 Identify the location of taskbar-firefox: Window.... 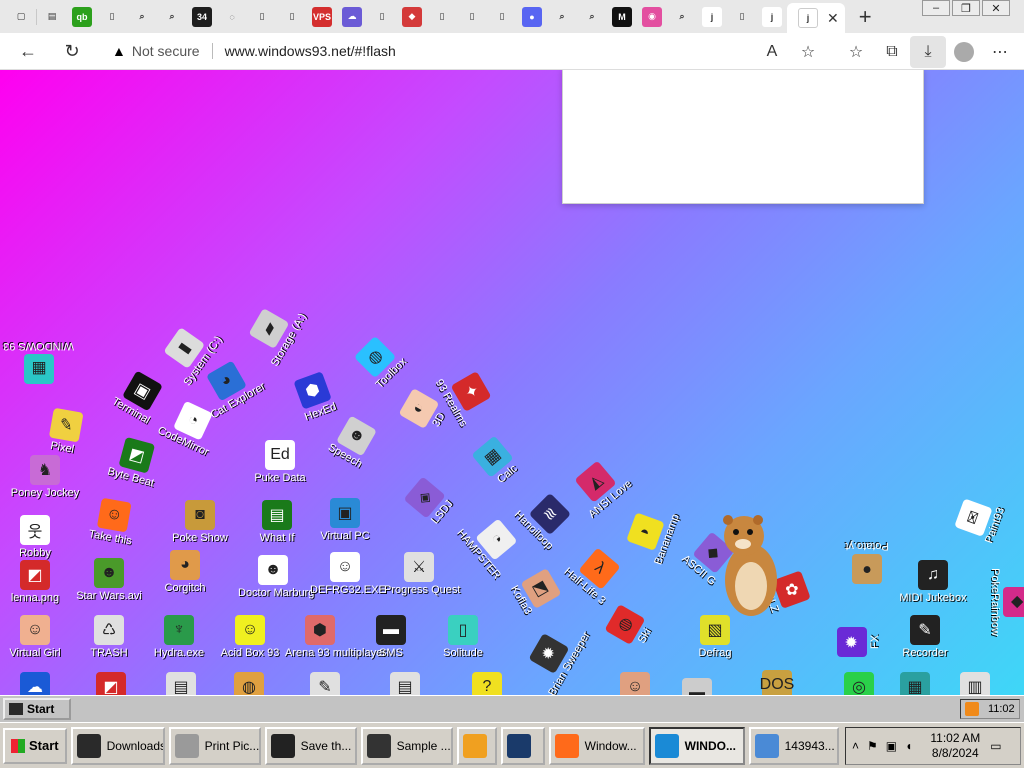
(596, 745).